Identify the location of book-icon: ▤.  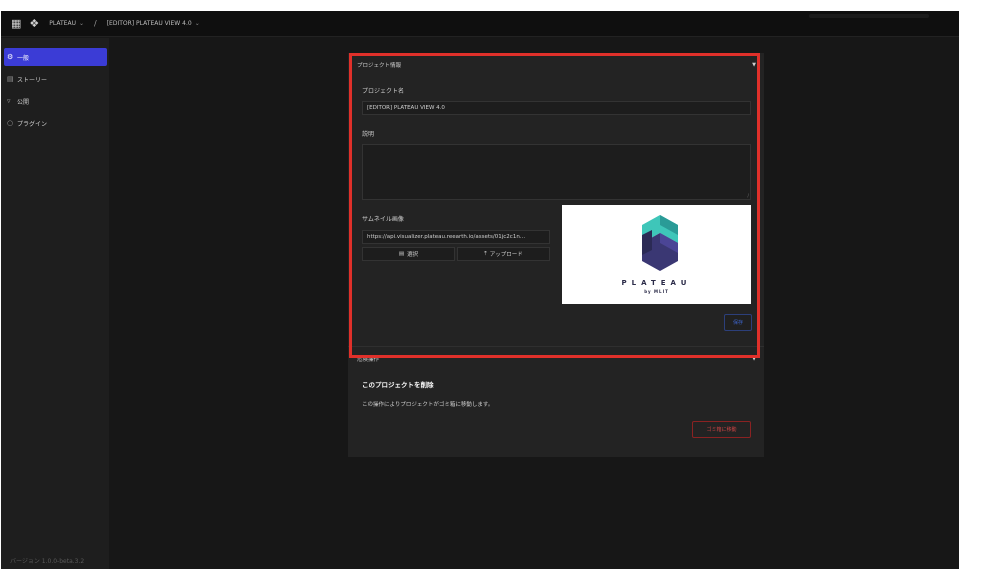
(10, 79).